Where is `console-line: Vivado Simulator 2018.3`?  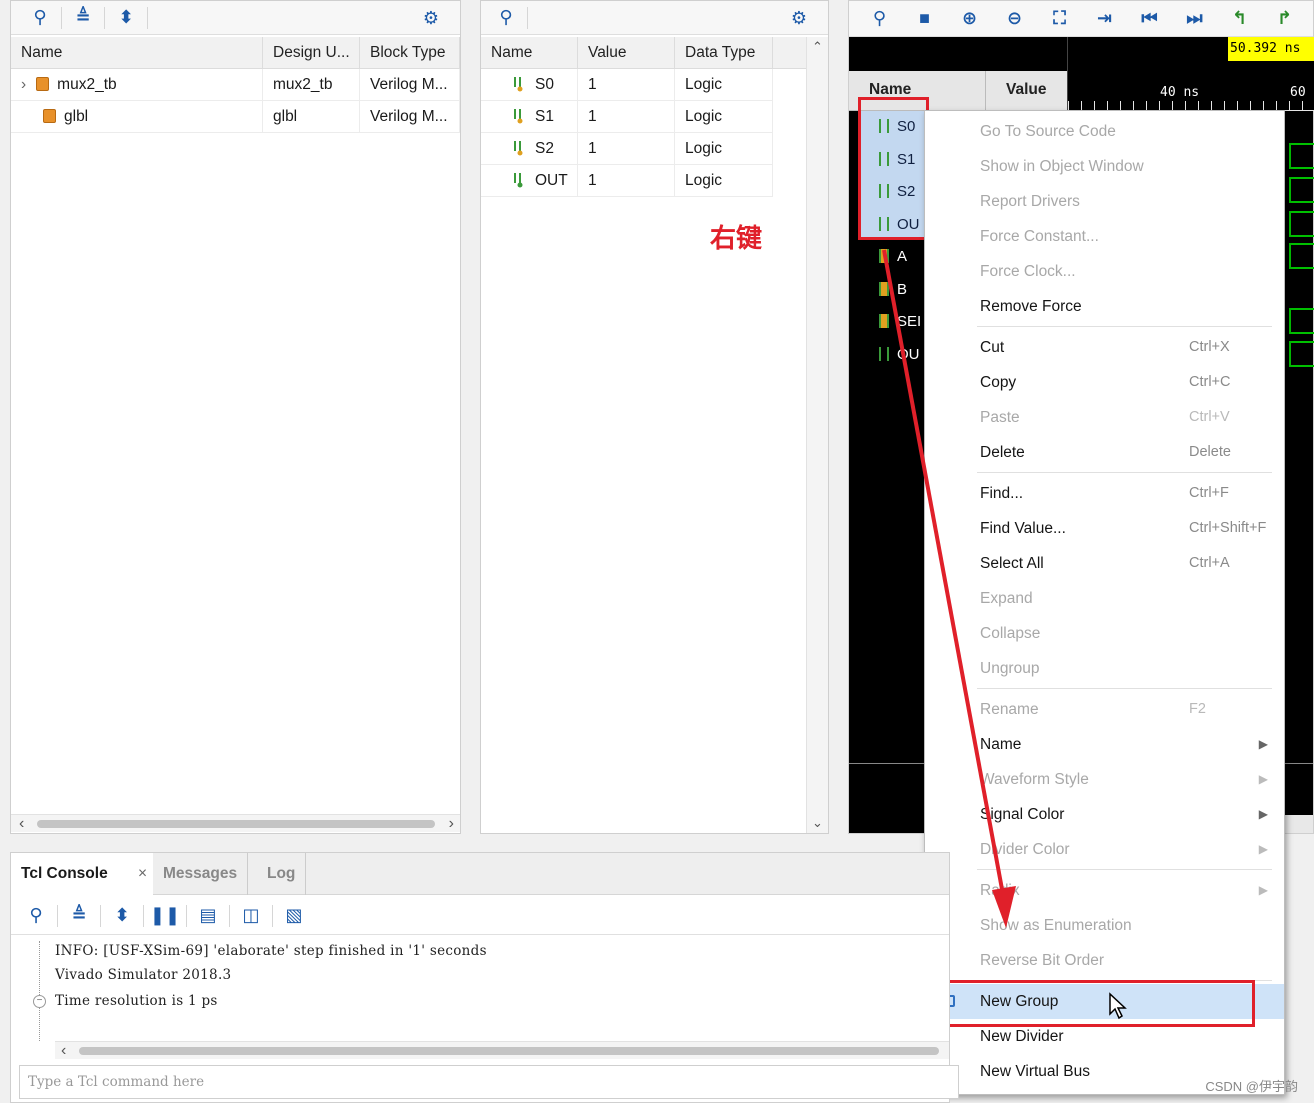 console-line: Vivado Simulator 2018.3 is located at coordinates (143, 975).